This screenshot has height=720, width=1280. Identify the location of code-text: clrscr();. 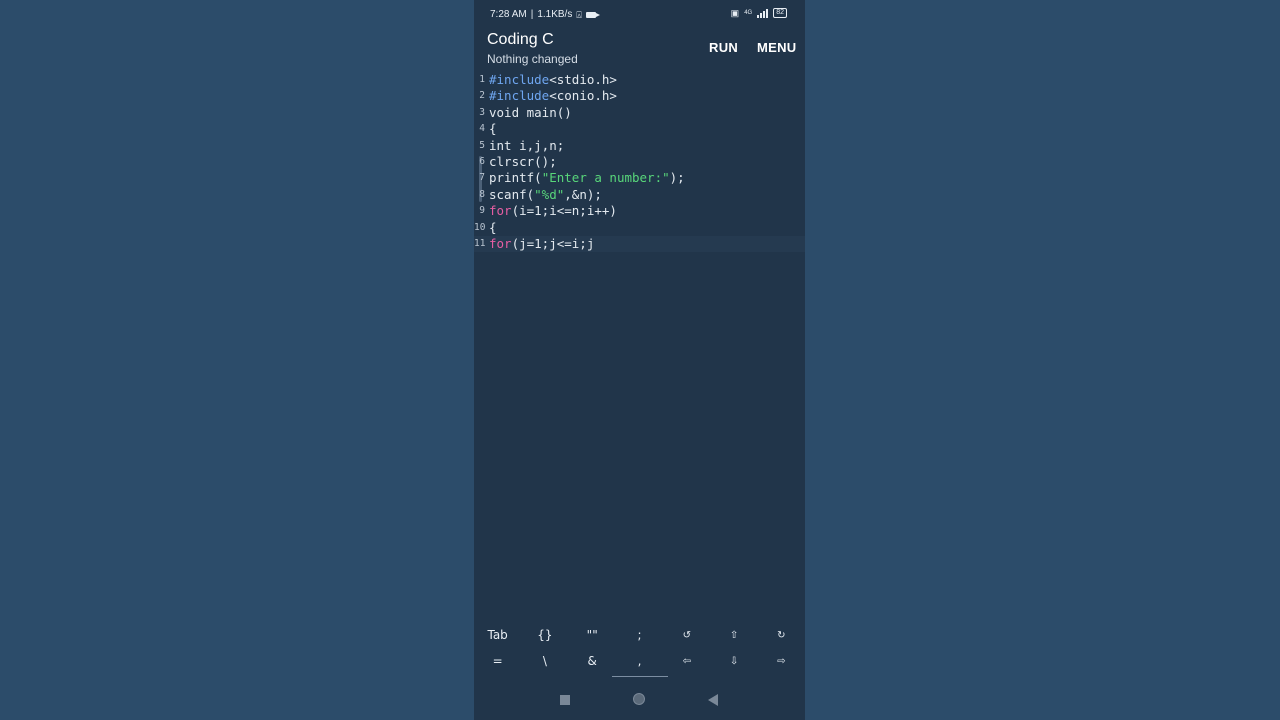
(523, 162).